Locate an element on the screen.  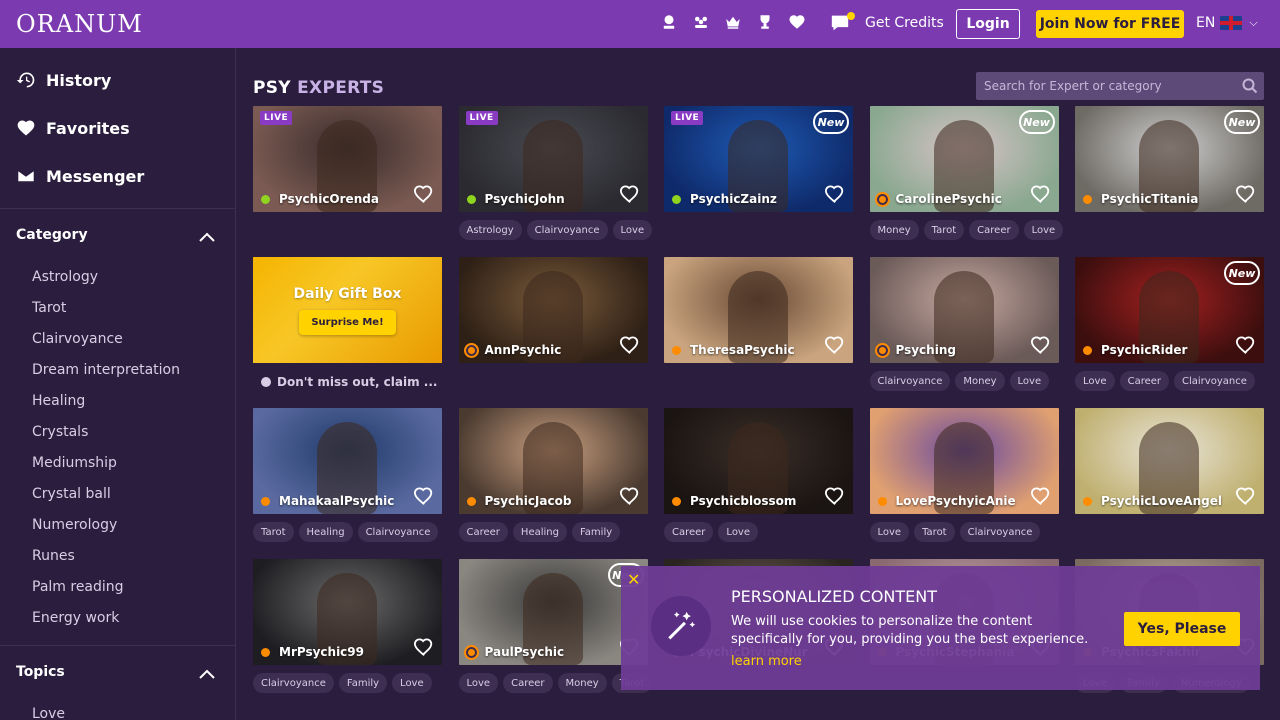
expert-card: Psyching Clairvoyance Money Love is located at coordinates (964, 332).